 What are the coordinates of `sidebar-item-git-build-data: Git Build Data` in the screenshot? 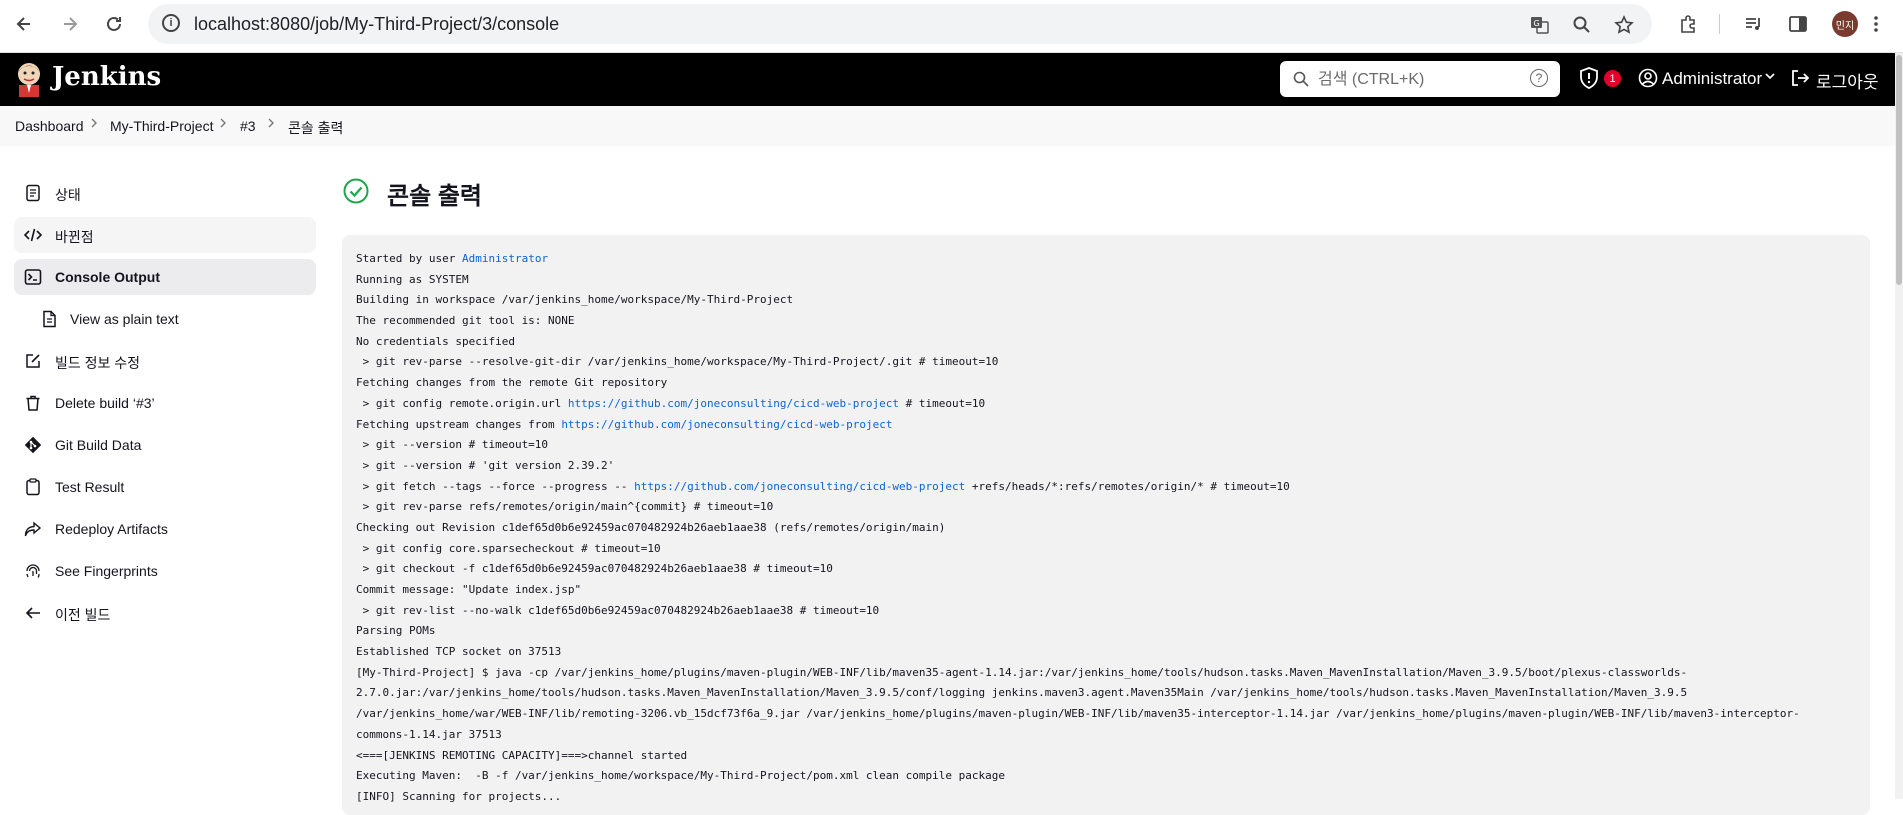 It's located at (165, 445).